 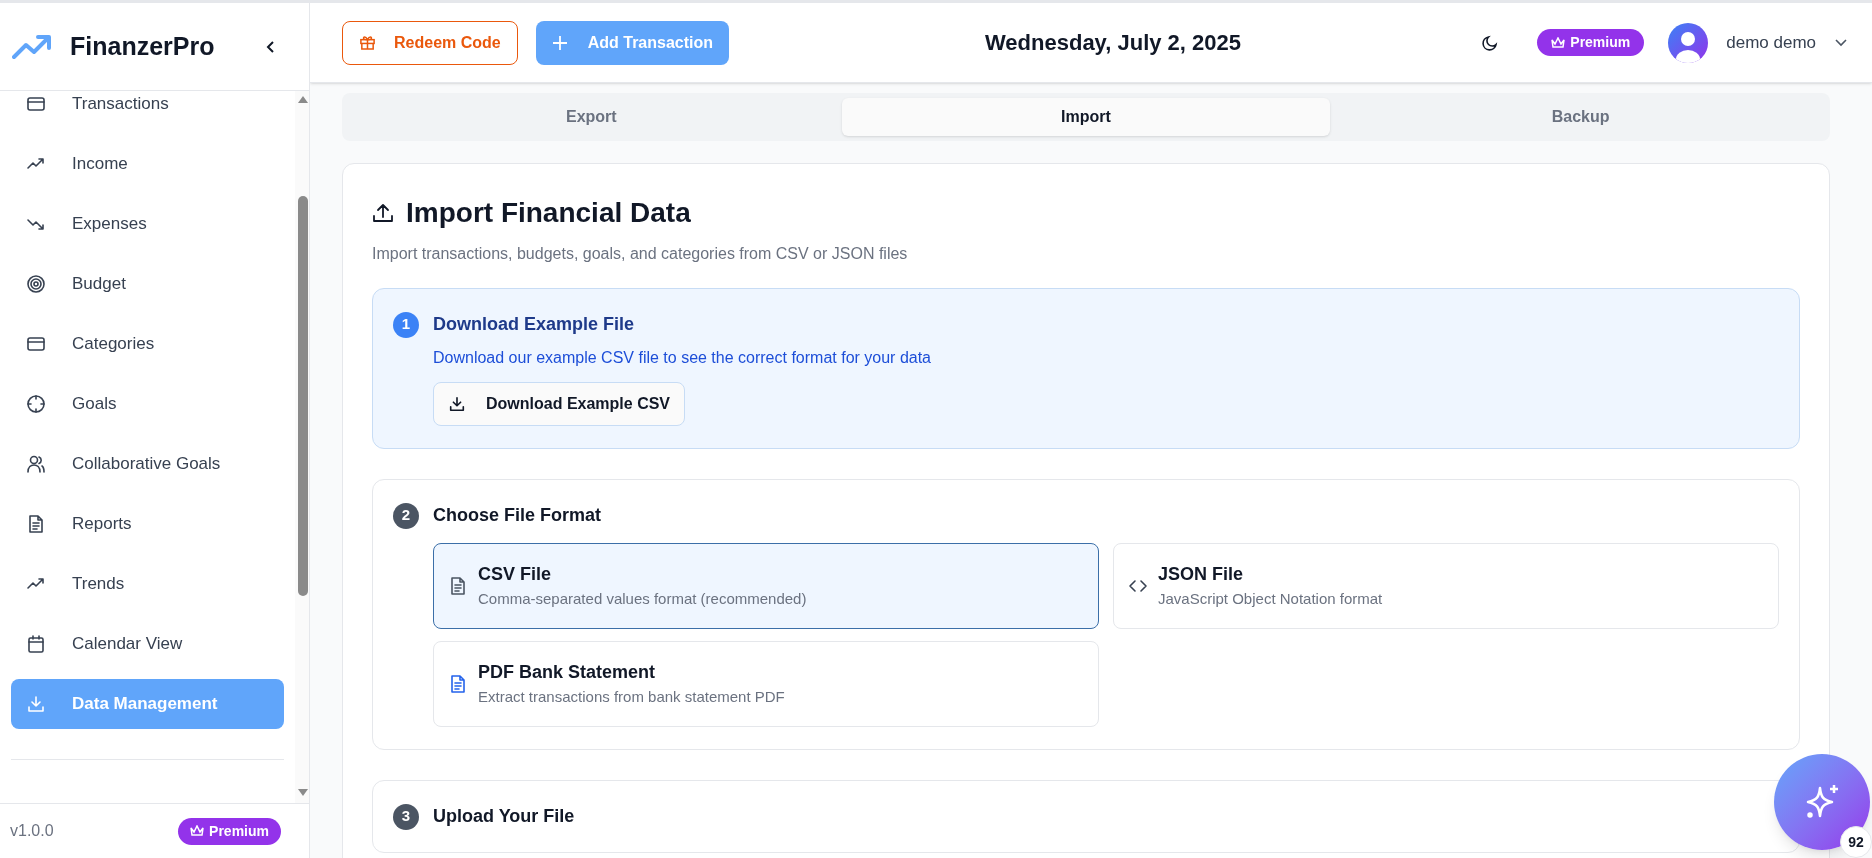 I want to click on crosshair-icon, so click(x=36, y=404).